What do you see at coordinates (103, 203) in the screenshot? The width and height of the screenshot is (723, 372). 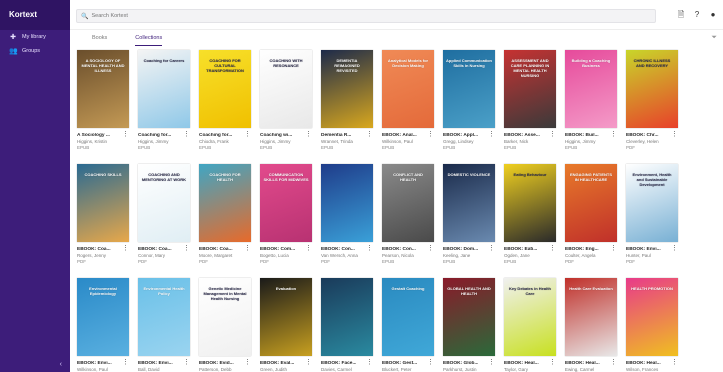 I see `book-cover: COACHING SKILLS` at bounding box center [103, 203].